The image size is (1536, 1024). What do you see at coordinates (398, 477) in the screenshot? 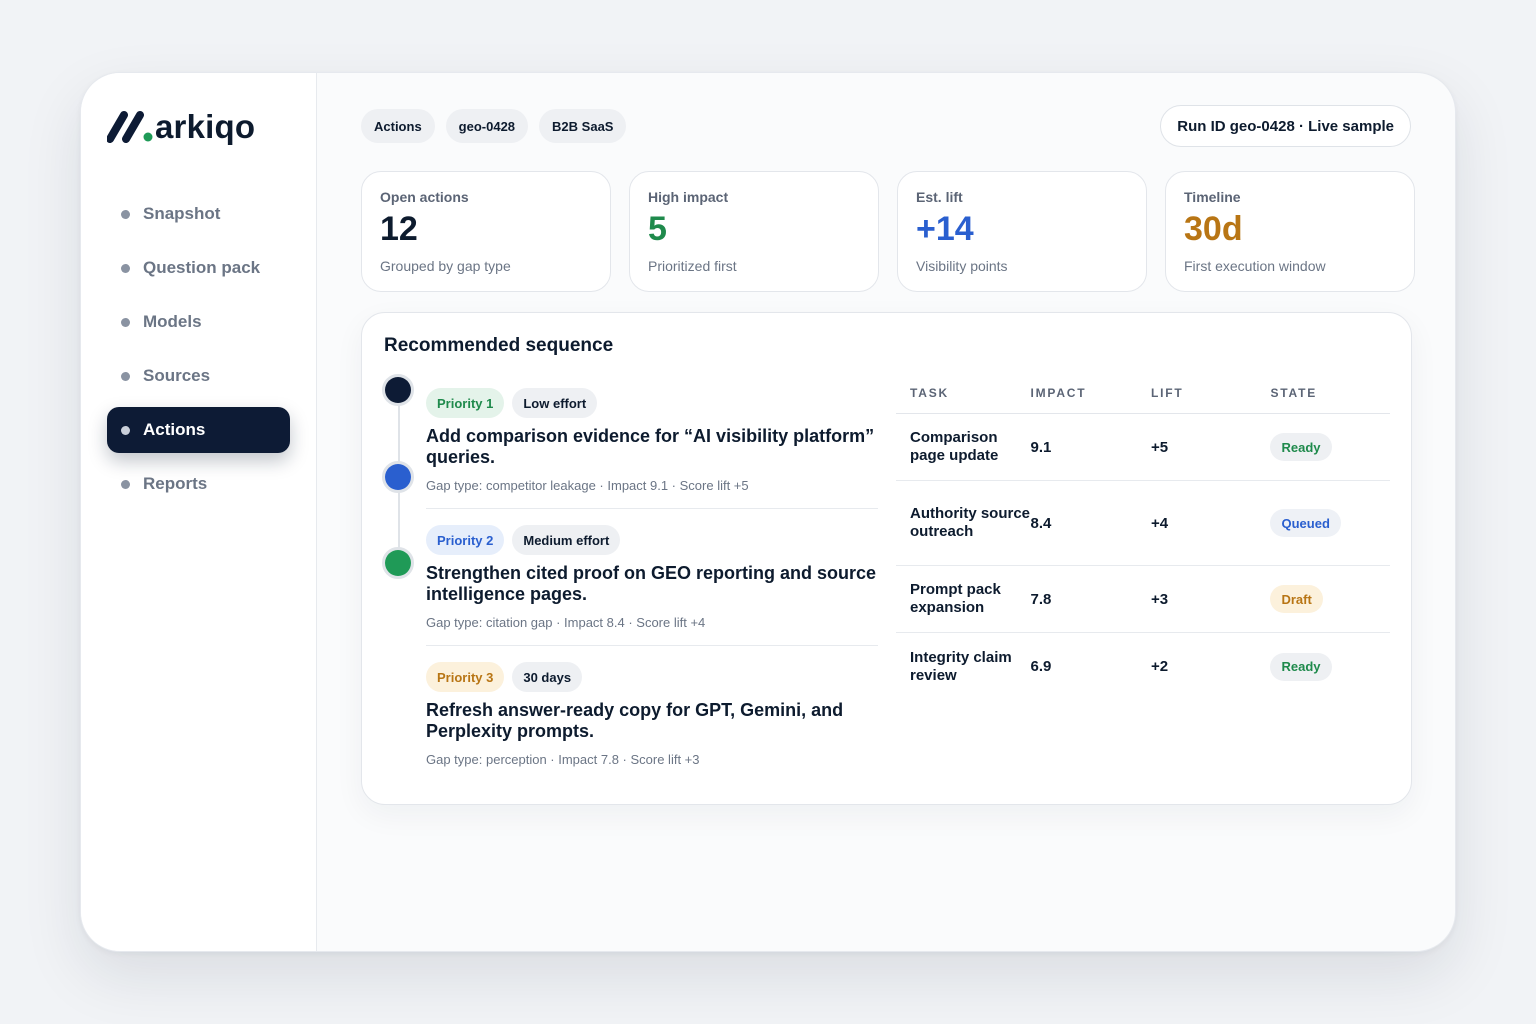
I see `timeline-step-2-icon` at bounding box center [398, 477].